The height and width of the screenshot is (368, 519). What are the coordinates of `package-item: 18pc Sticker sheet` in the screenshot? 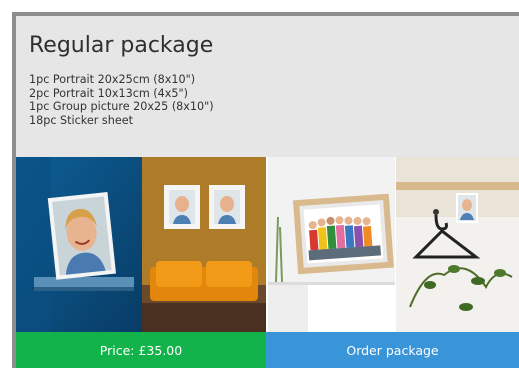 It's located at (81, 120).